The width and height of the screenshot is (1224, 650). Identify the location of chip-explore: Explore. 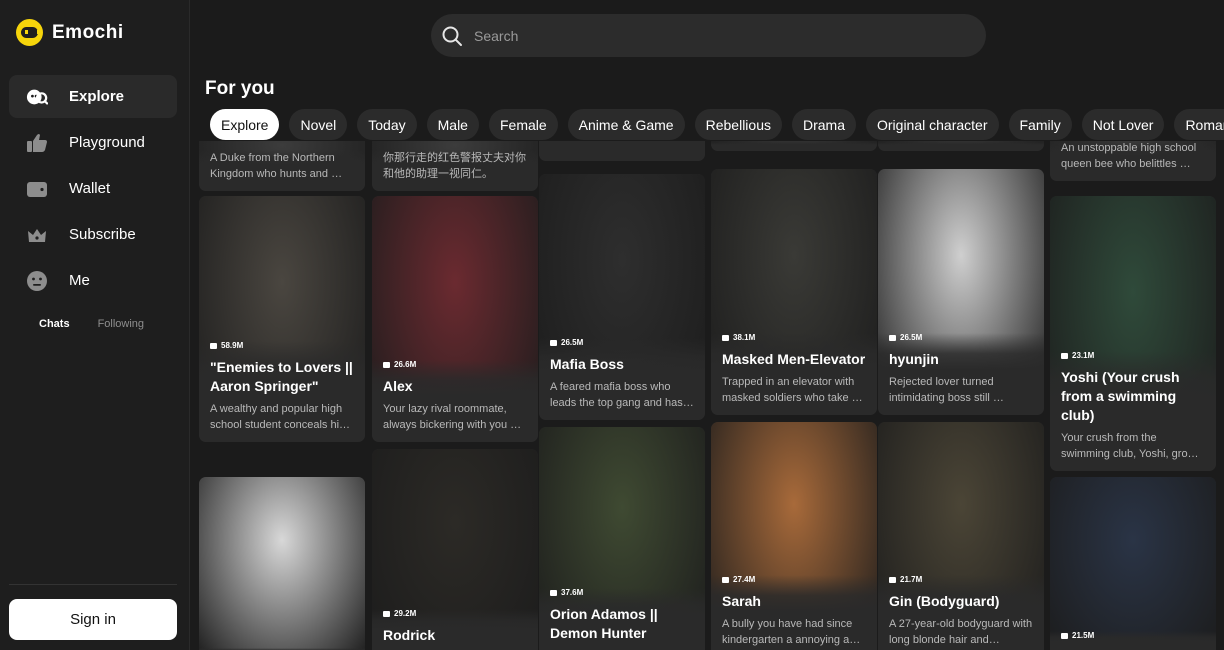
(245, 124).